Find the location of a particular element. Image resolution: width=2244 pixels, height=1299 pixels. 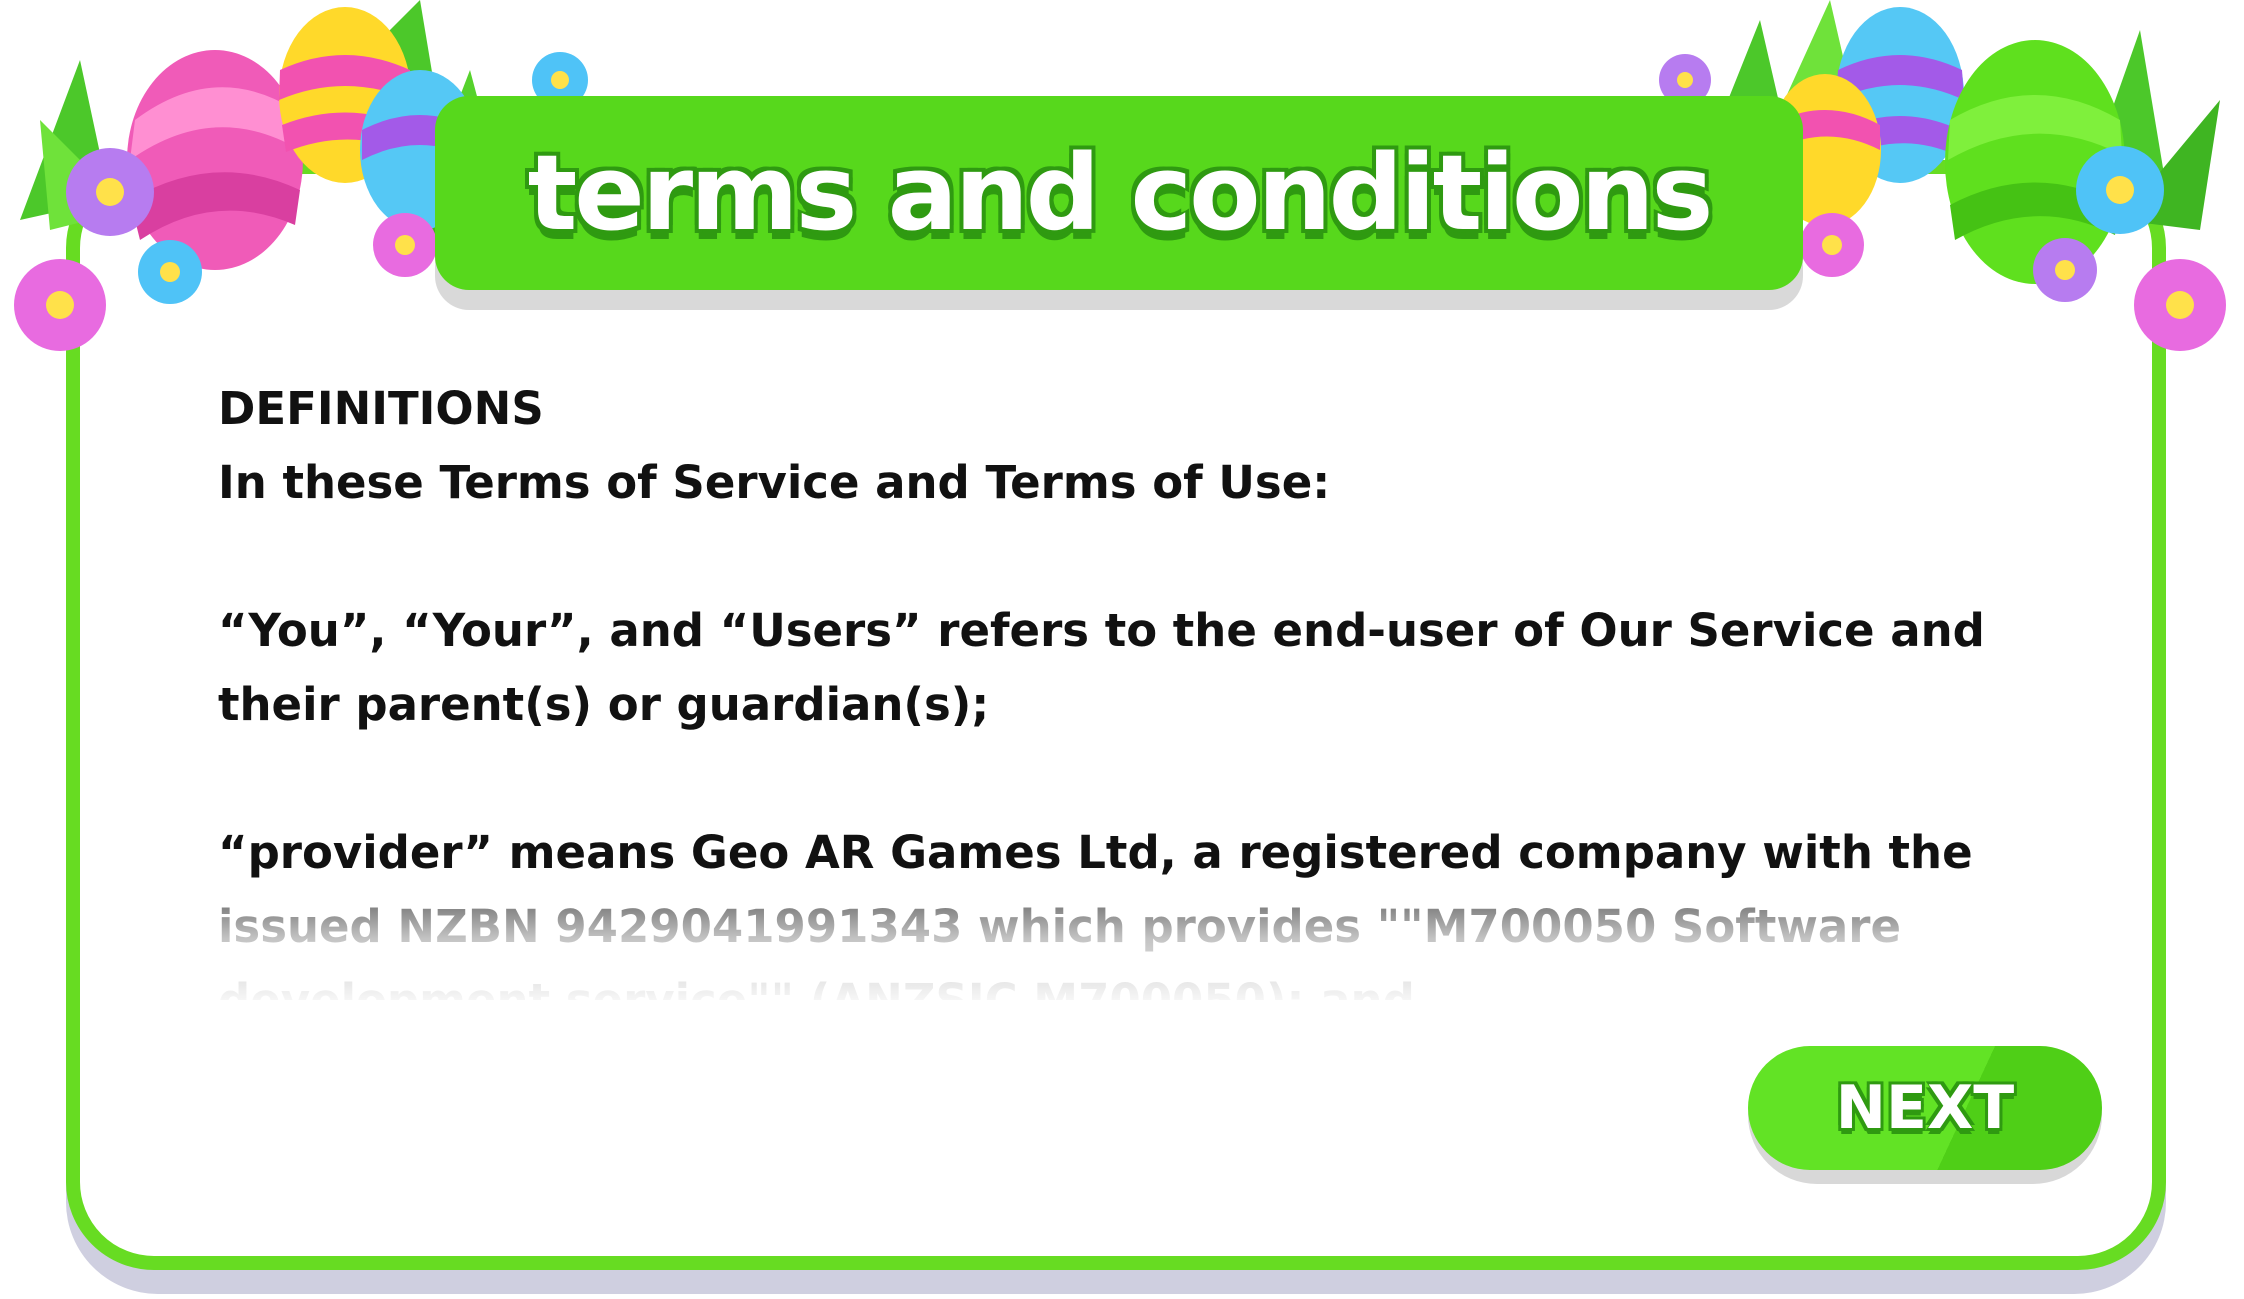

next-button-face: NEXT is located at coordinates (1925, 1108).